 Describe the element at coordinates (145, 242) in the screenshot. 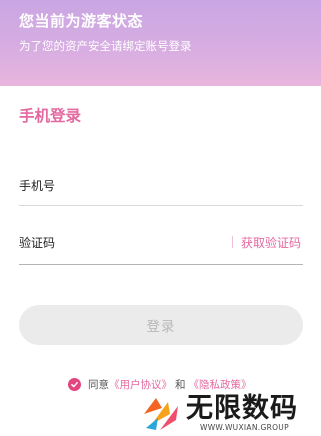

I see `code-input` at that location.